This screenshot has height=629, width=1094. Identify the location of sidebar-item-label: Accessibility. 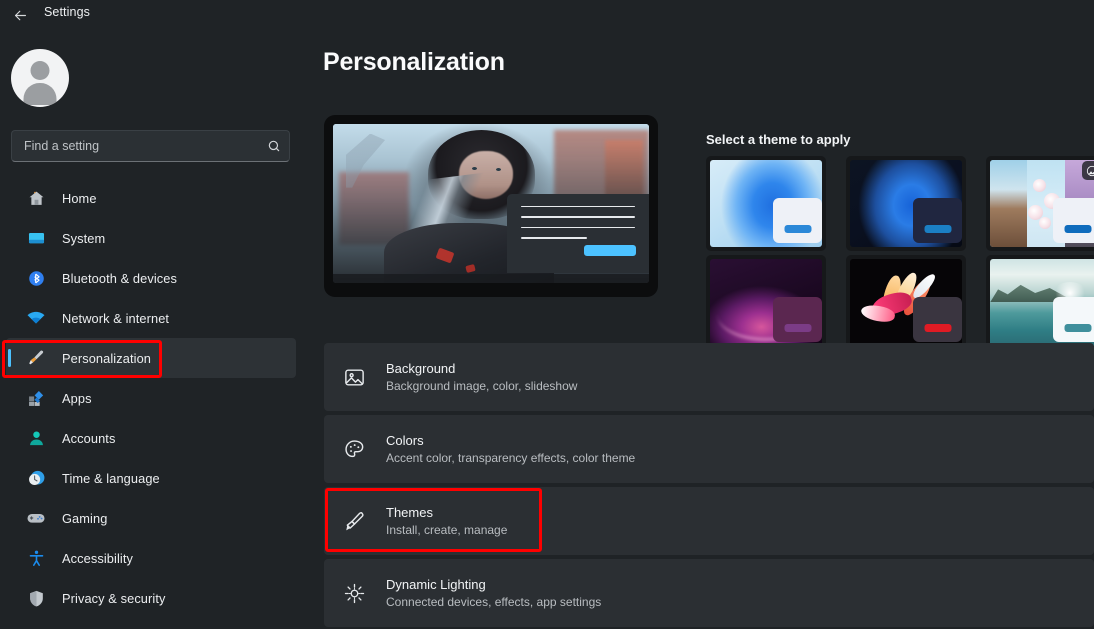
(97, 558).